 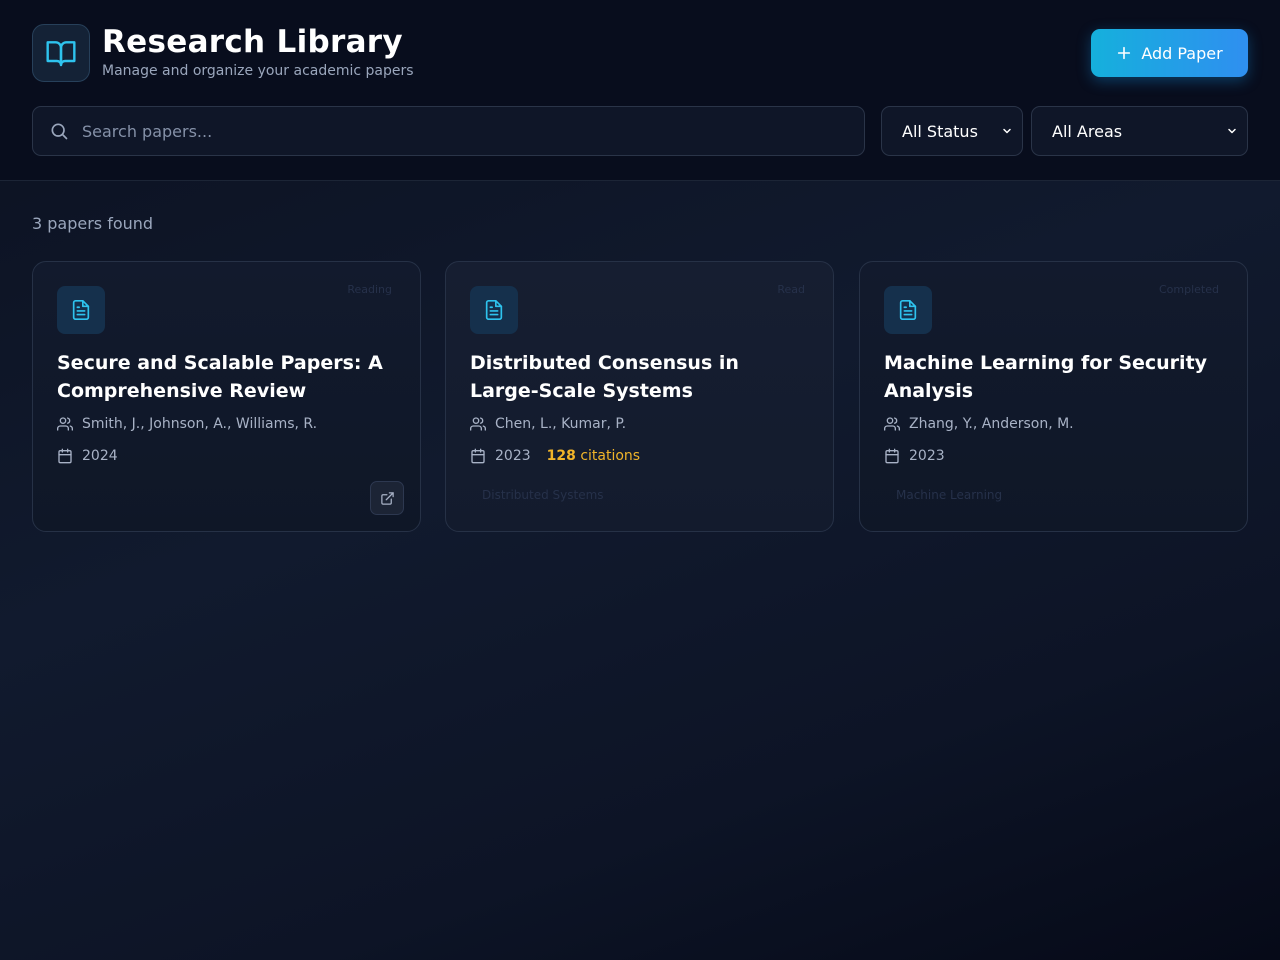 What do you see at coordinates (258, 71) in the screenshot?
I see `page-subtitle: Manage and organize your academic papers` at bounding box center [258, 71].